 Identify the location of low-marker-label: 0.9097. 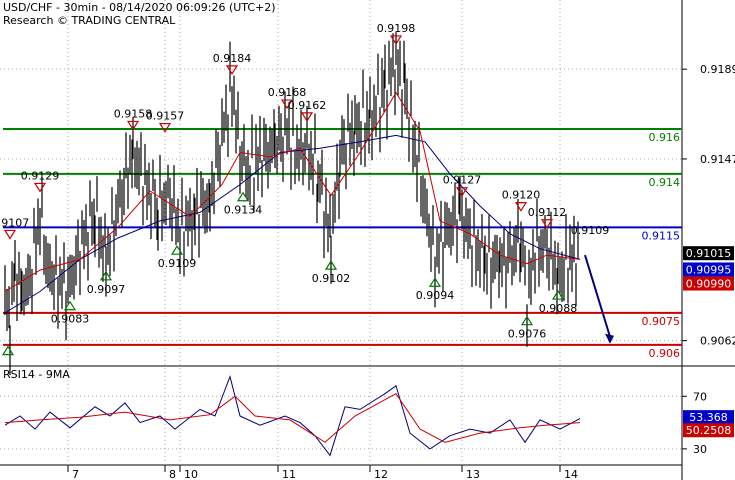
(106, 289).